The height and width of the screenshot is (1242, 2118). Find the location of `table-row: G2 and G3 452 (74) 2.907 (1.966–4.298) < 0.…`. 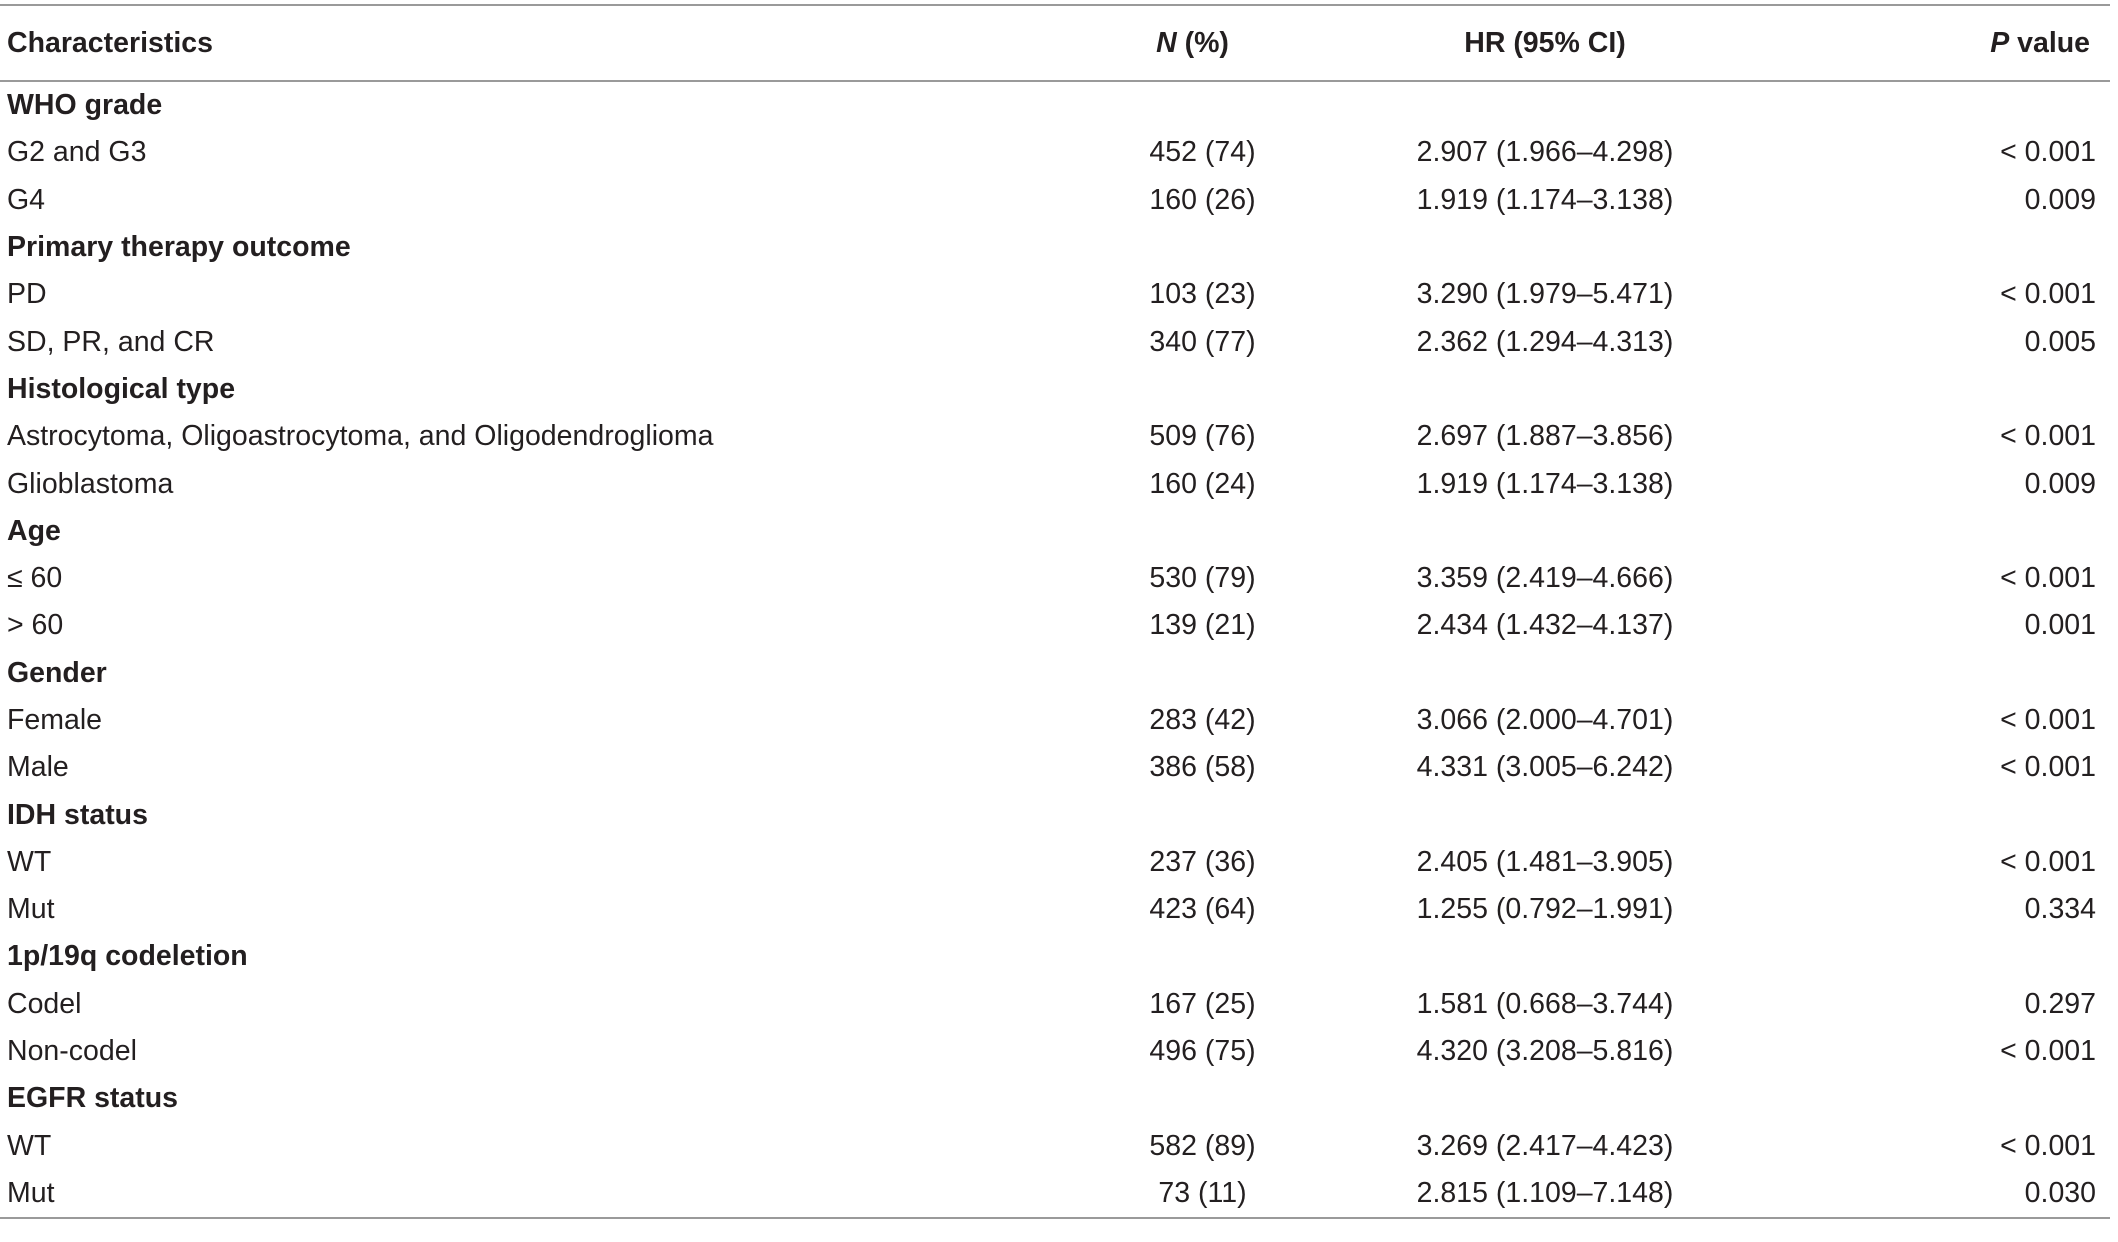

table-row: G2 and G3 452 (74) 2.907 (1.966–4.298) < 0.… is located at coordinates (1055, 152).